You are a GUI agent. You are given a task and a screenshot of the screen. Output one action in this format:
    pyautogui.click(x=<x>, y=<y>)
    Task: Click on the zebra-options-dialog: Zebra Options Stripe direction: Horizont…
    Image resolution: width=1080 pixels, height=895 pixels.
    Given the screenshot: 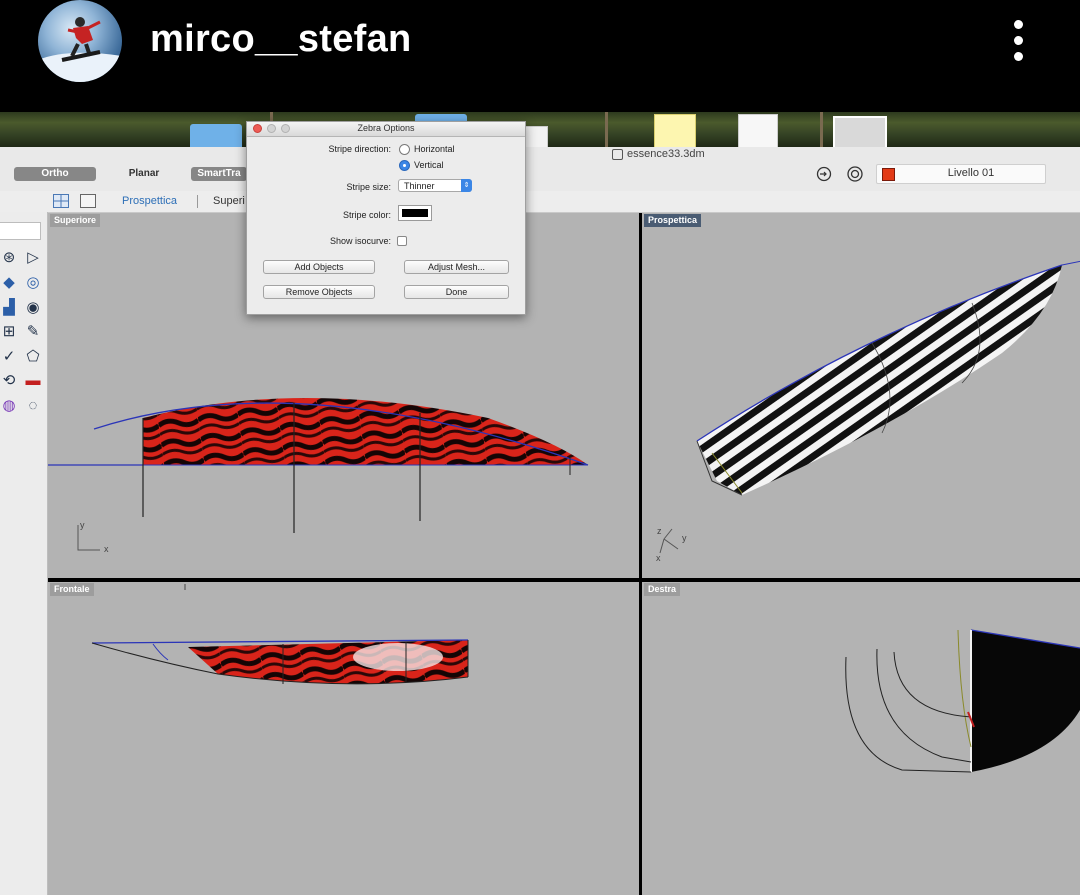 What is the action you would take?
    pyautogui.click(x=386, y=218)
    